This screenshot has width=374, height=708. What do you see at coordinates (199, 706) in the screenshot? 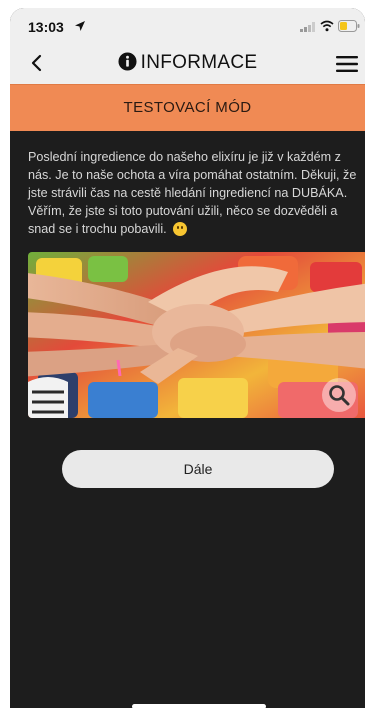
I see `home-indicator` at bounding box center [199, 706].